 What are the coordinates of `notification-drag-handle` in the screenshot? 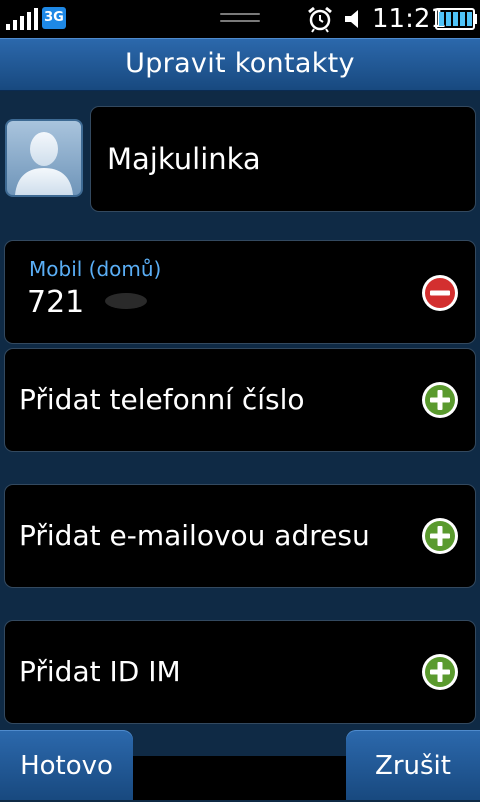 It's located at (240, 19).